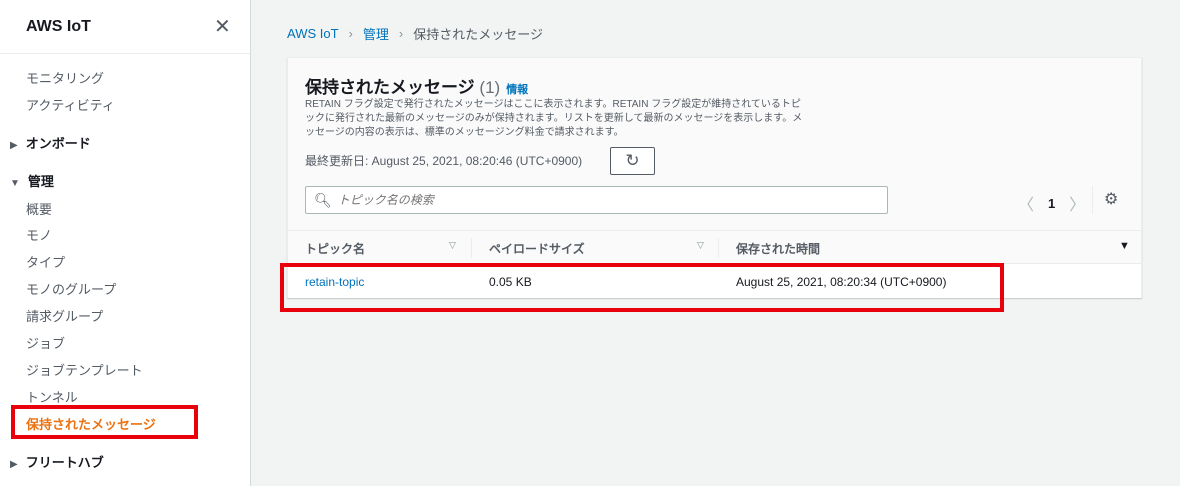 The width and height of the screenshot is (1180, 486). Describe the element at coordinates (65, 77) in the screenshot. I see `sidebar-item-monitoring: モニタリング` at that location.